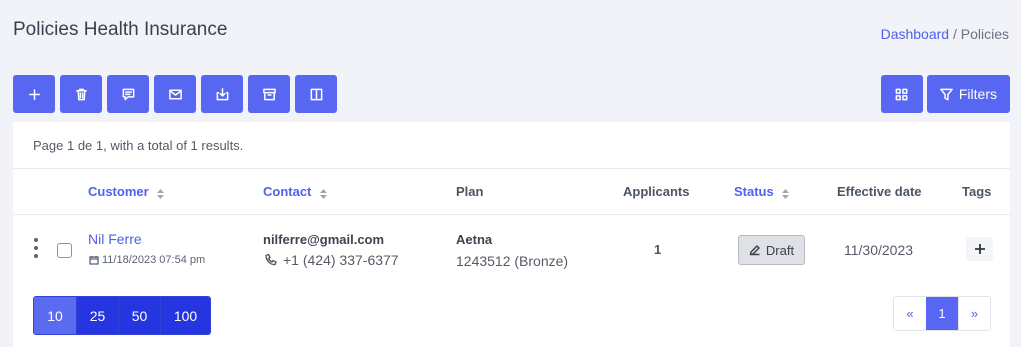  I want to click on email-button, so click(175, 94).